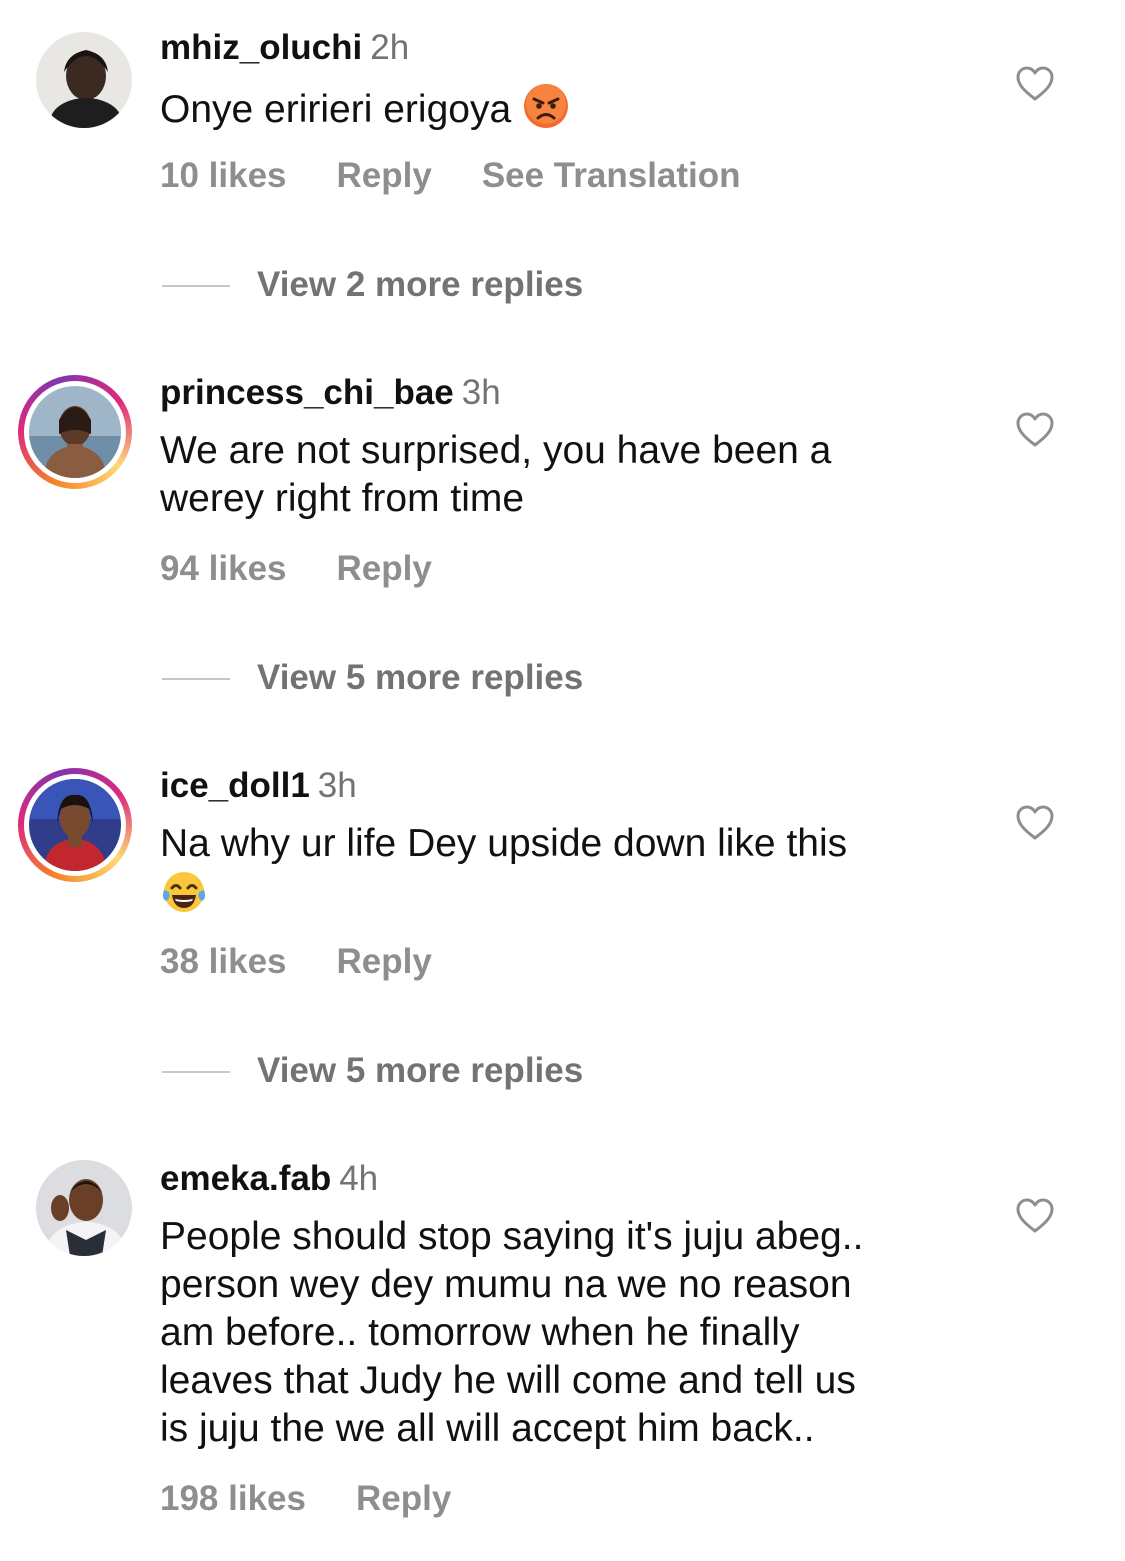 Image resolution: width=1125 pixels, height=1561 pixels. I want to click on comment-text: Onye eririeri erigoya, so click(570, 108).